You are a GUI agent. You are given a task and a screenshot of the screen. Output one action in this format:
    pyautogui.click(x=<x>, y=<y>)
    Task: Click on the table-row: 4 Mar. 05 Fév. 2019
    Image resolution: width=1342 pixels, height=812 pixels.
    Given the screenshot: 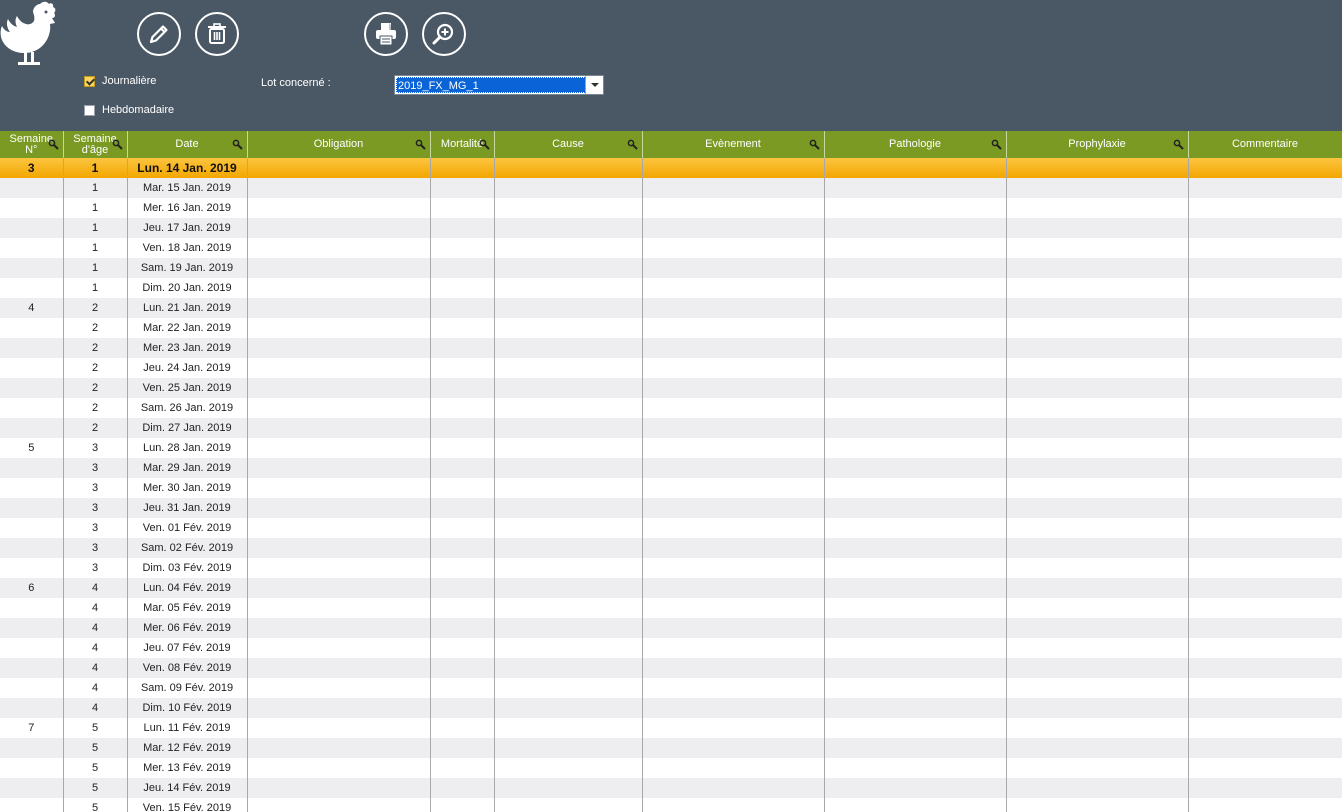 What is the action you would take?
    pyautogui.click(x=671, y=608)
    